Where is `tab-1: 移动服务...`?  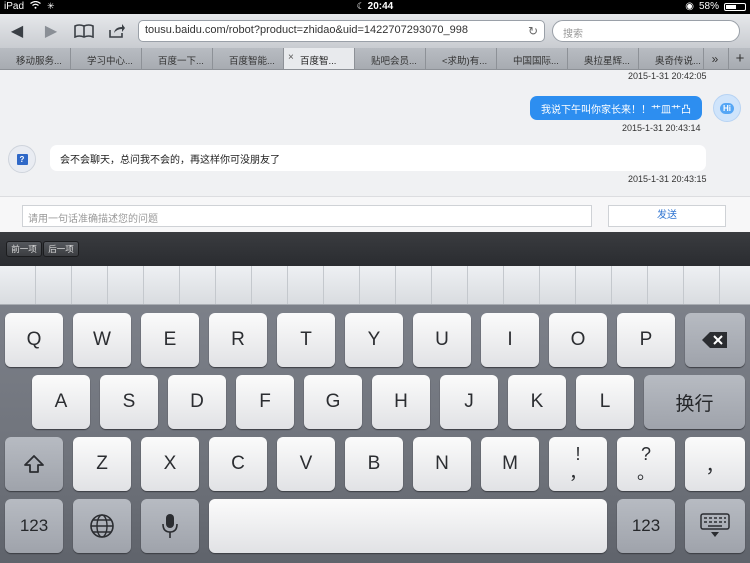 tab-1: 移动服务... is located at coordinates (35, 58).